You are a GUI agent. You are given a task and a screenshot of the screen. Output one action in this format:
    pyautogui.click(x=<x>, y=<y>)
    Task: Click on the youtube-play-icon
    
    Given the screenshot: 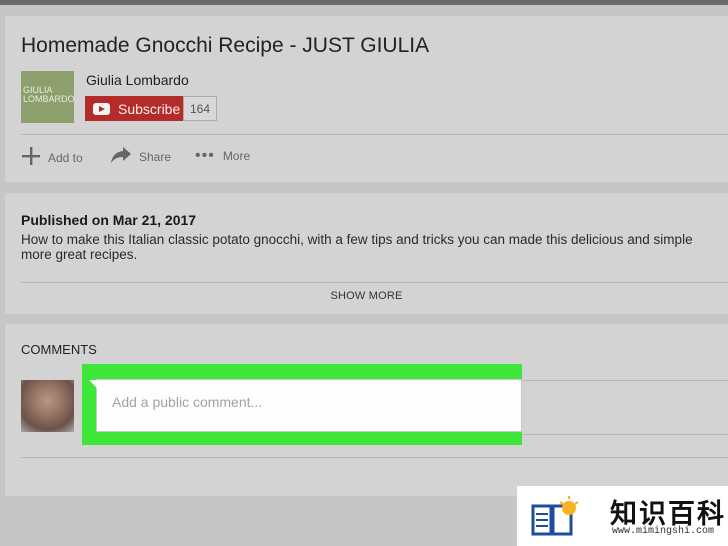 What is the action you would take?
    pyautogui.click(x=101, y=108)
    